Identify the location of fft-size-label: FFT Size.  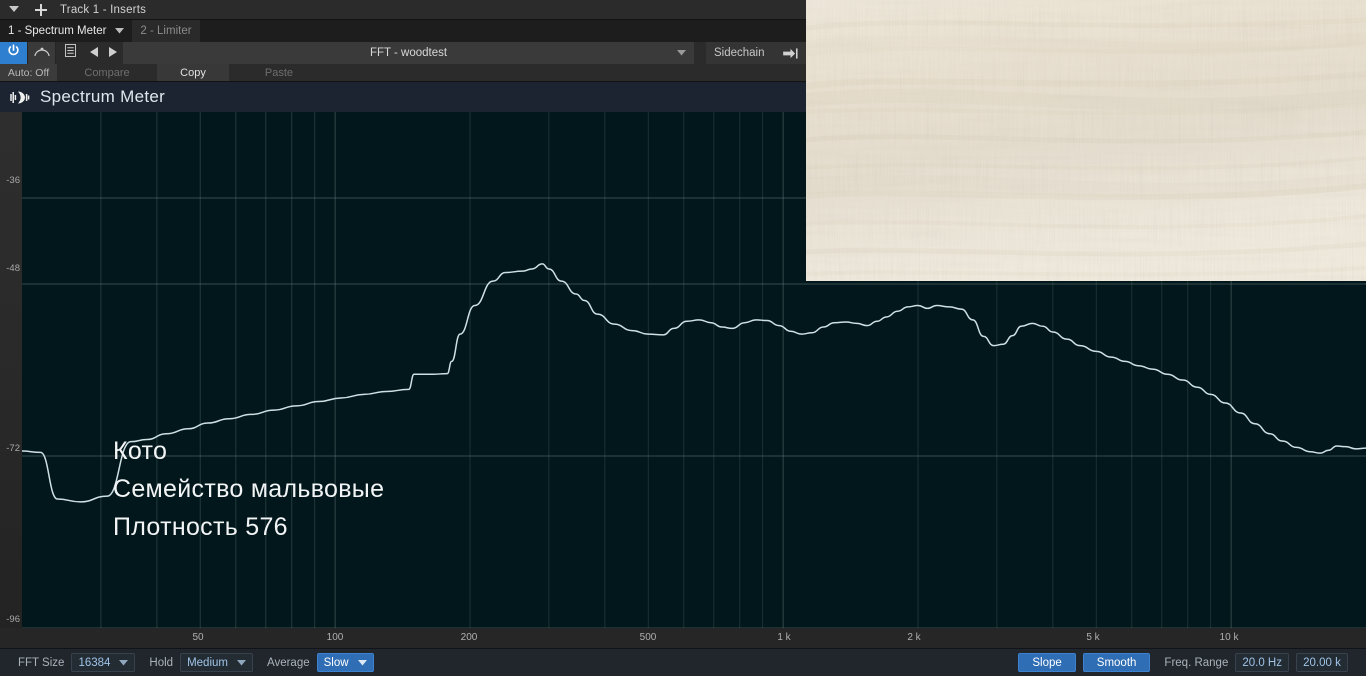
(41, 662).